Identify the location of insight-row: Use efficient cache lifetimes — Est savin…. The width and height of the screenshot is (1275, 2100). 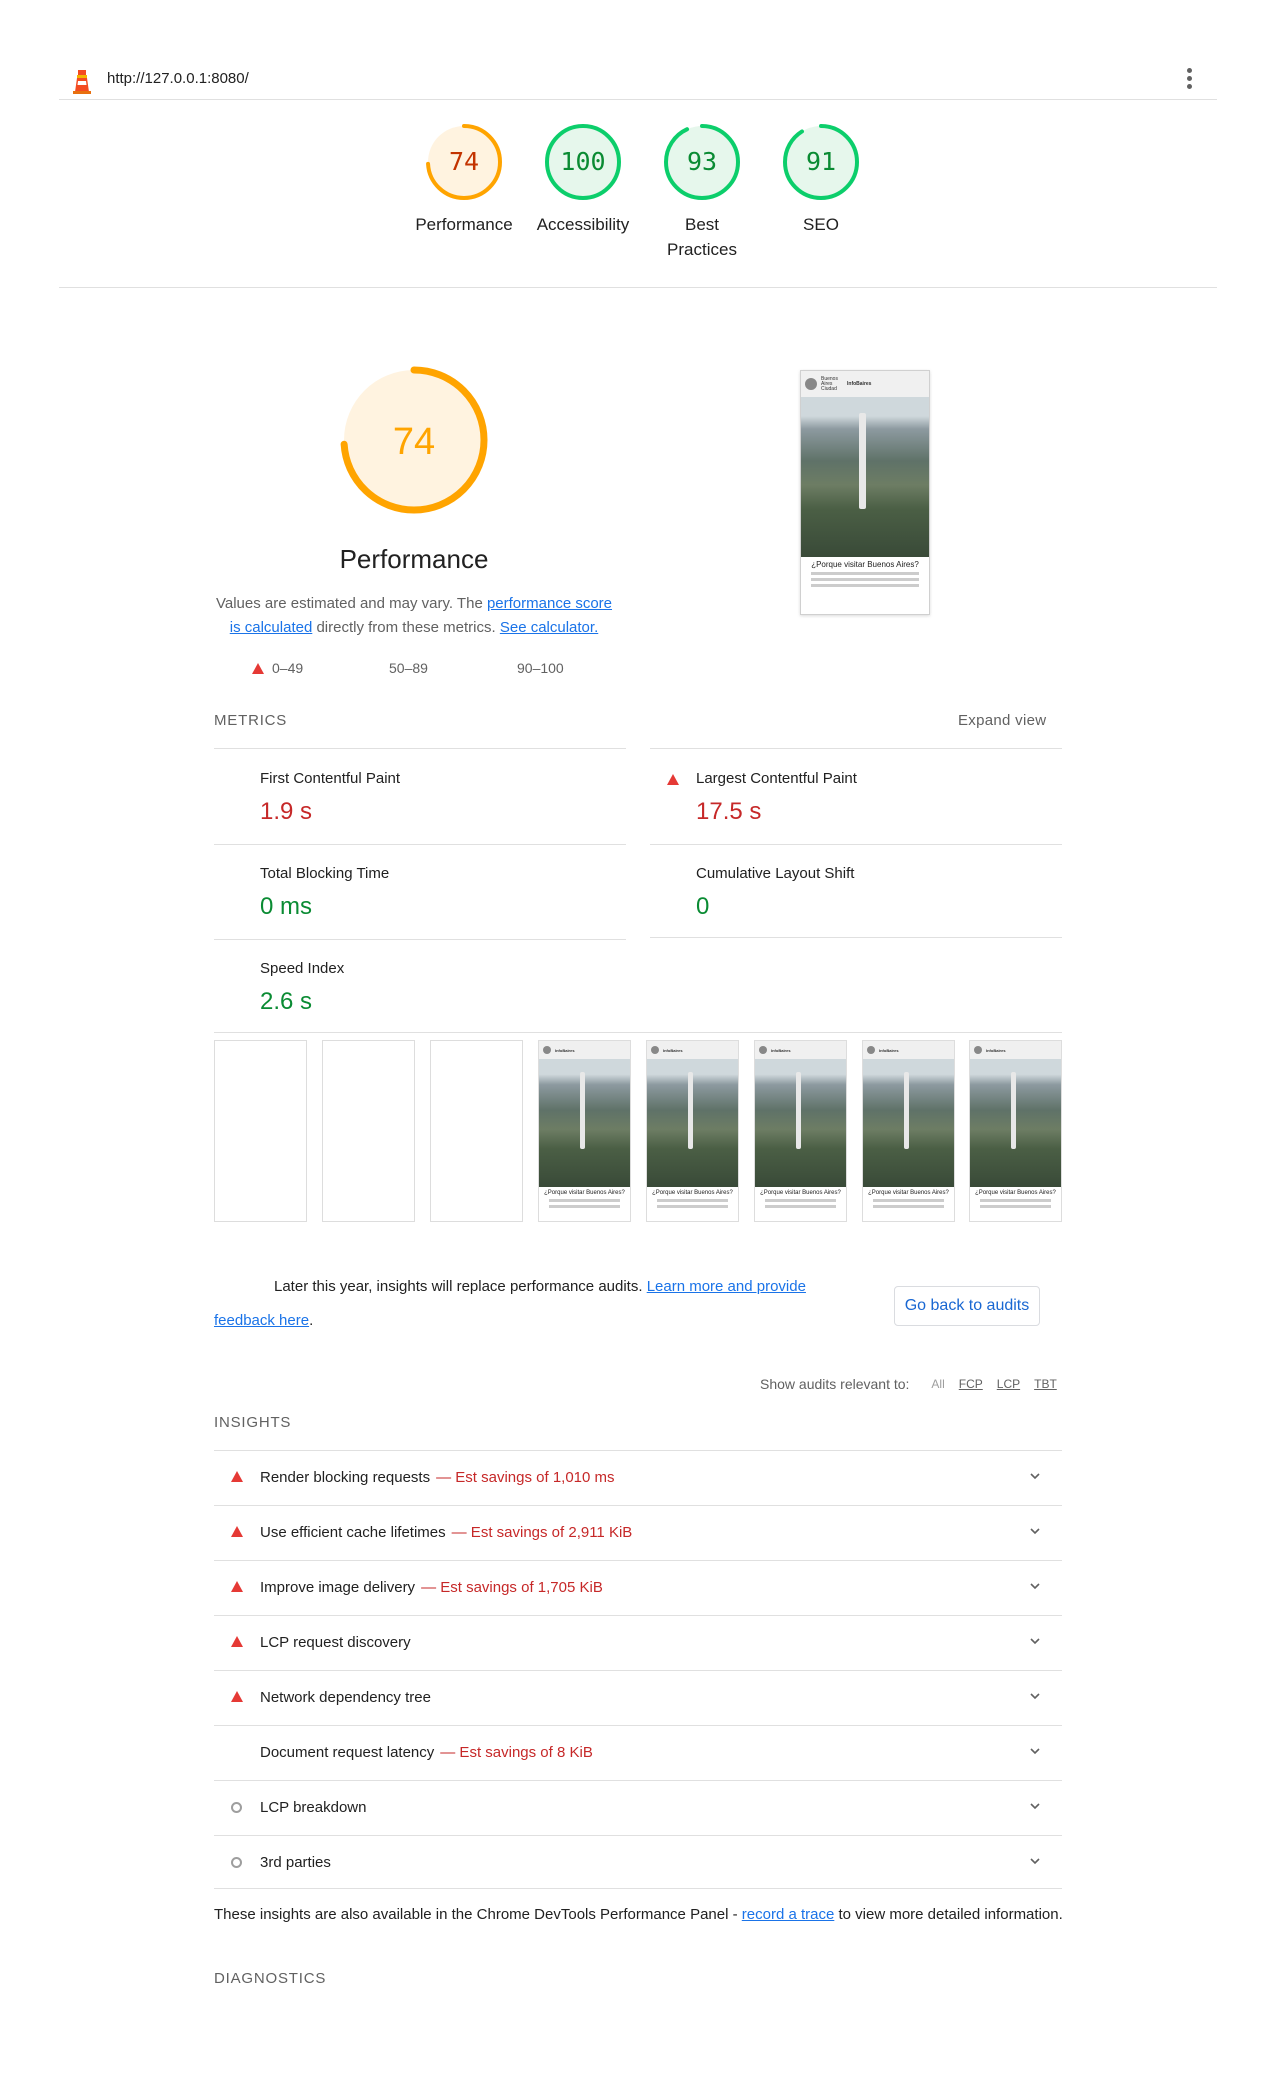
(638, 1532).